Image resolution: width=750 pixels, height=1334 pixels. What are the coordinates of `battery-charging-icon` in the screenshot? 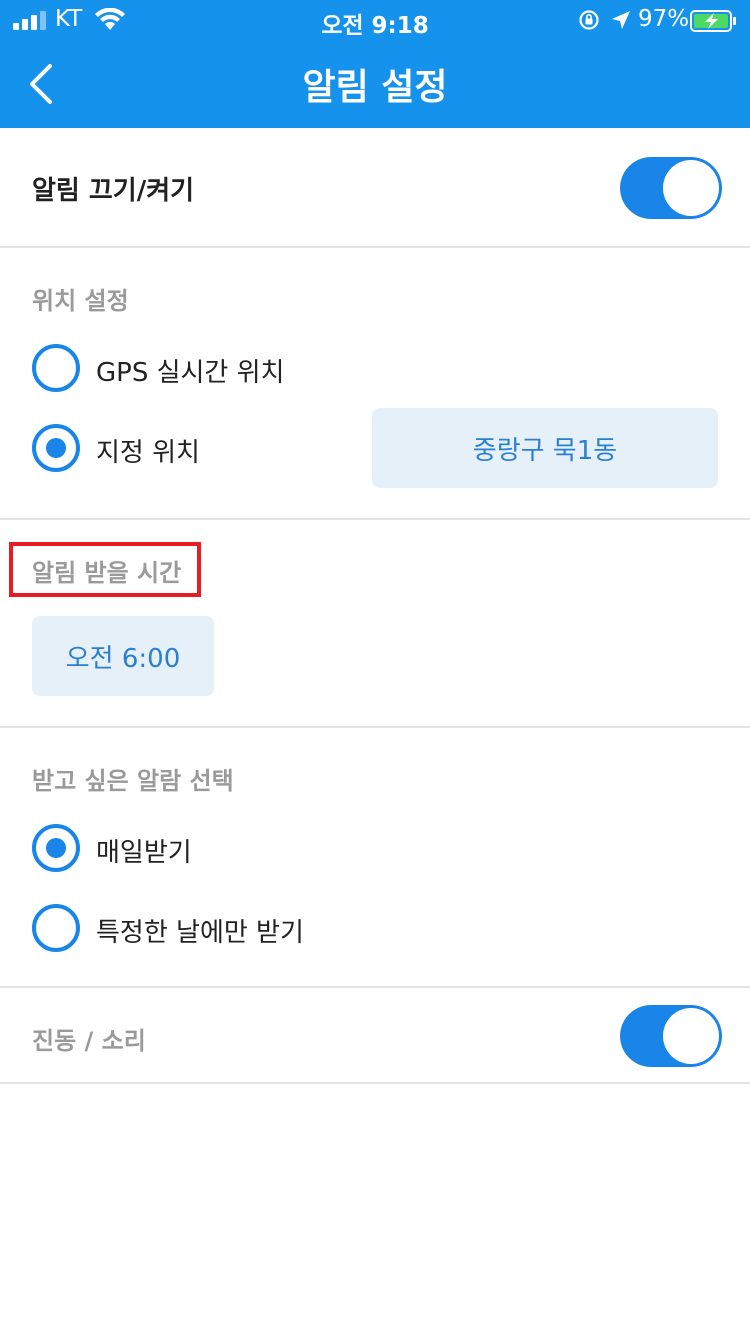 It's located at (713, 21).